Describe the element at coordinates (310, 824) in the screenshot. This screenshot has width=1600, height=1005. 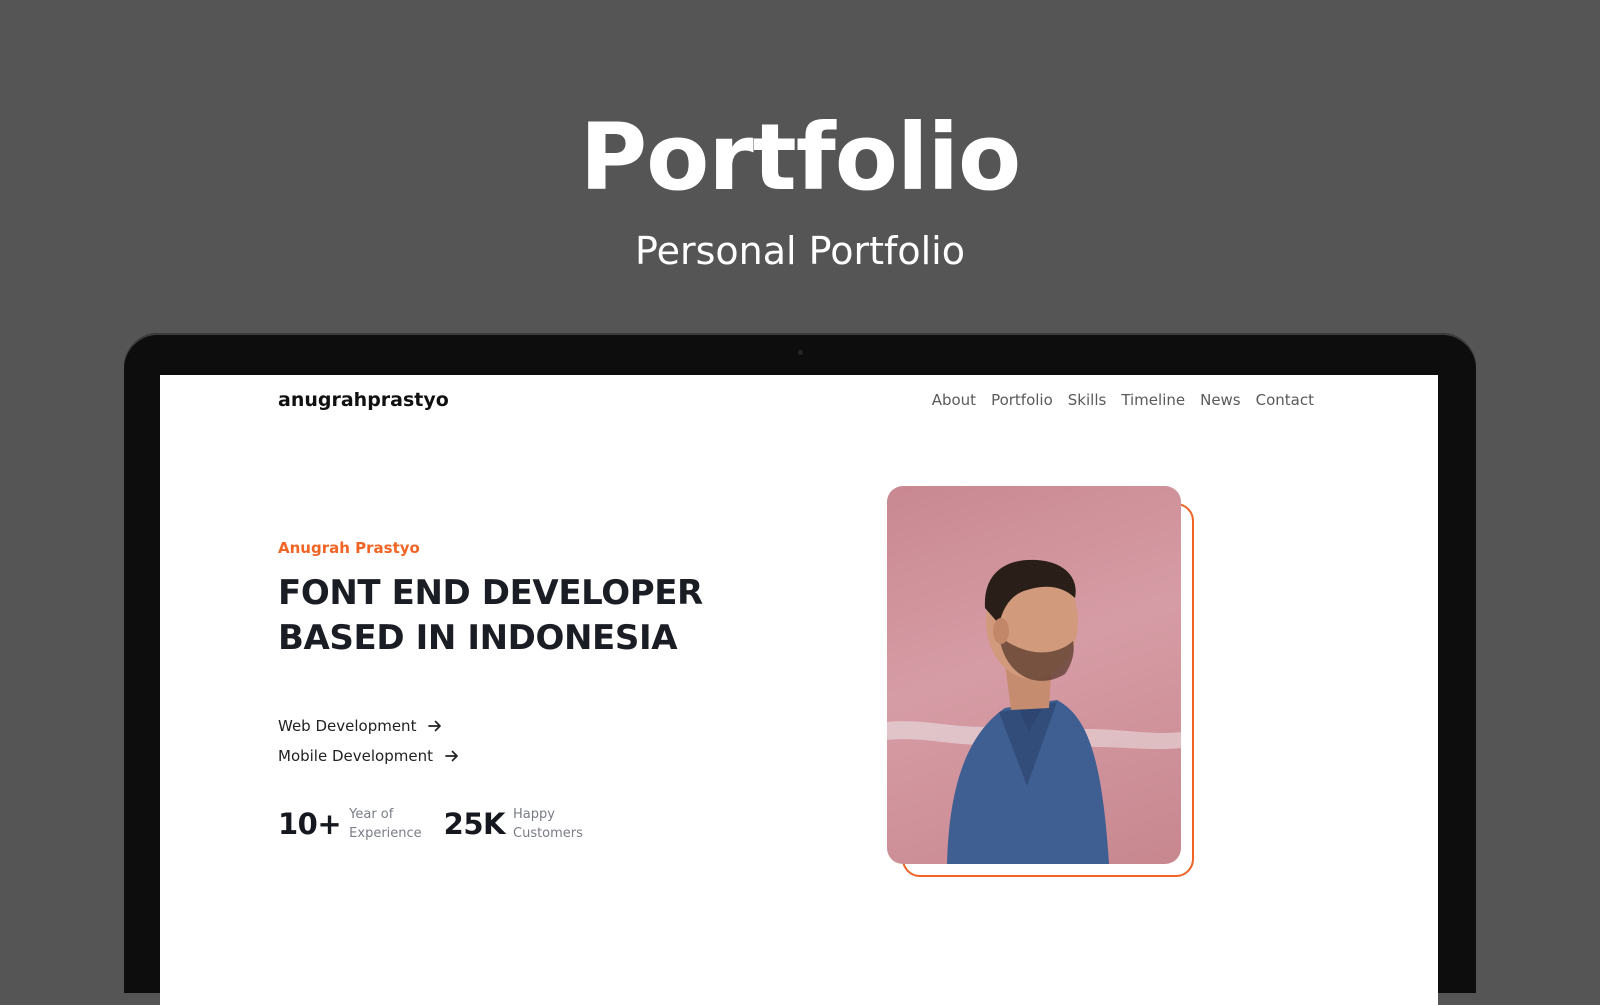
I see `stat-value: 10+` at that location.